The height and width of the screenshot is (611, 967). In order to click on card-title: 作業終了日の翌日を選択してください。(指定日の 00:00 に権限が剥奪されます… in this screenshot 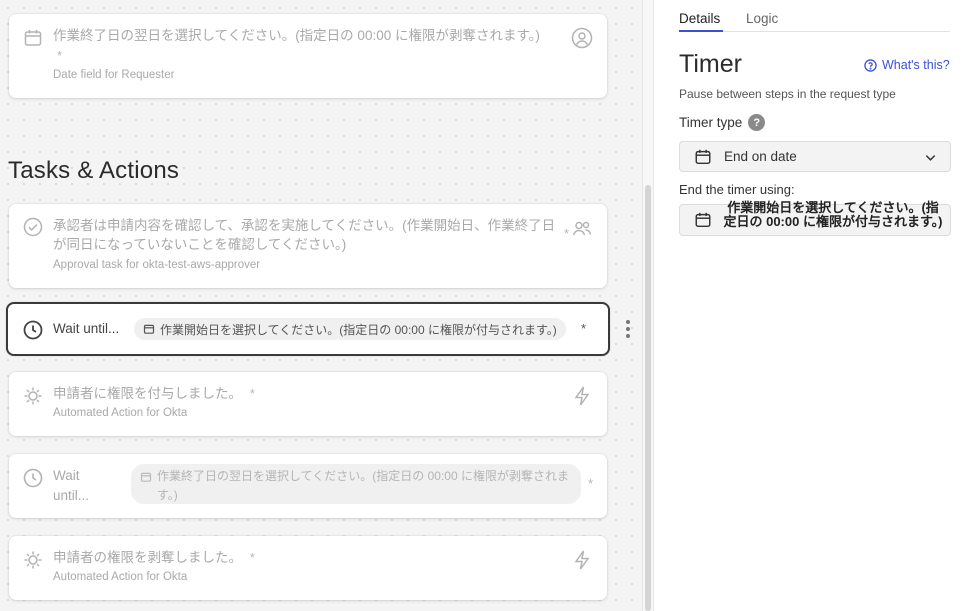, I will do `click(296, 35)`.